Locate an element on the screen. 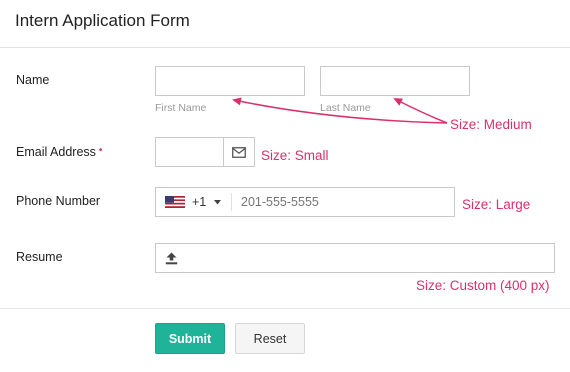  annotation-arrows is located at coordinates (340, 110).